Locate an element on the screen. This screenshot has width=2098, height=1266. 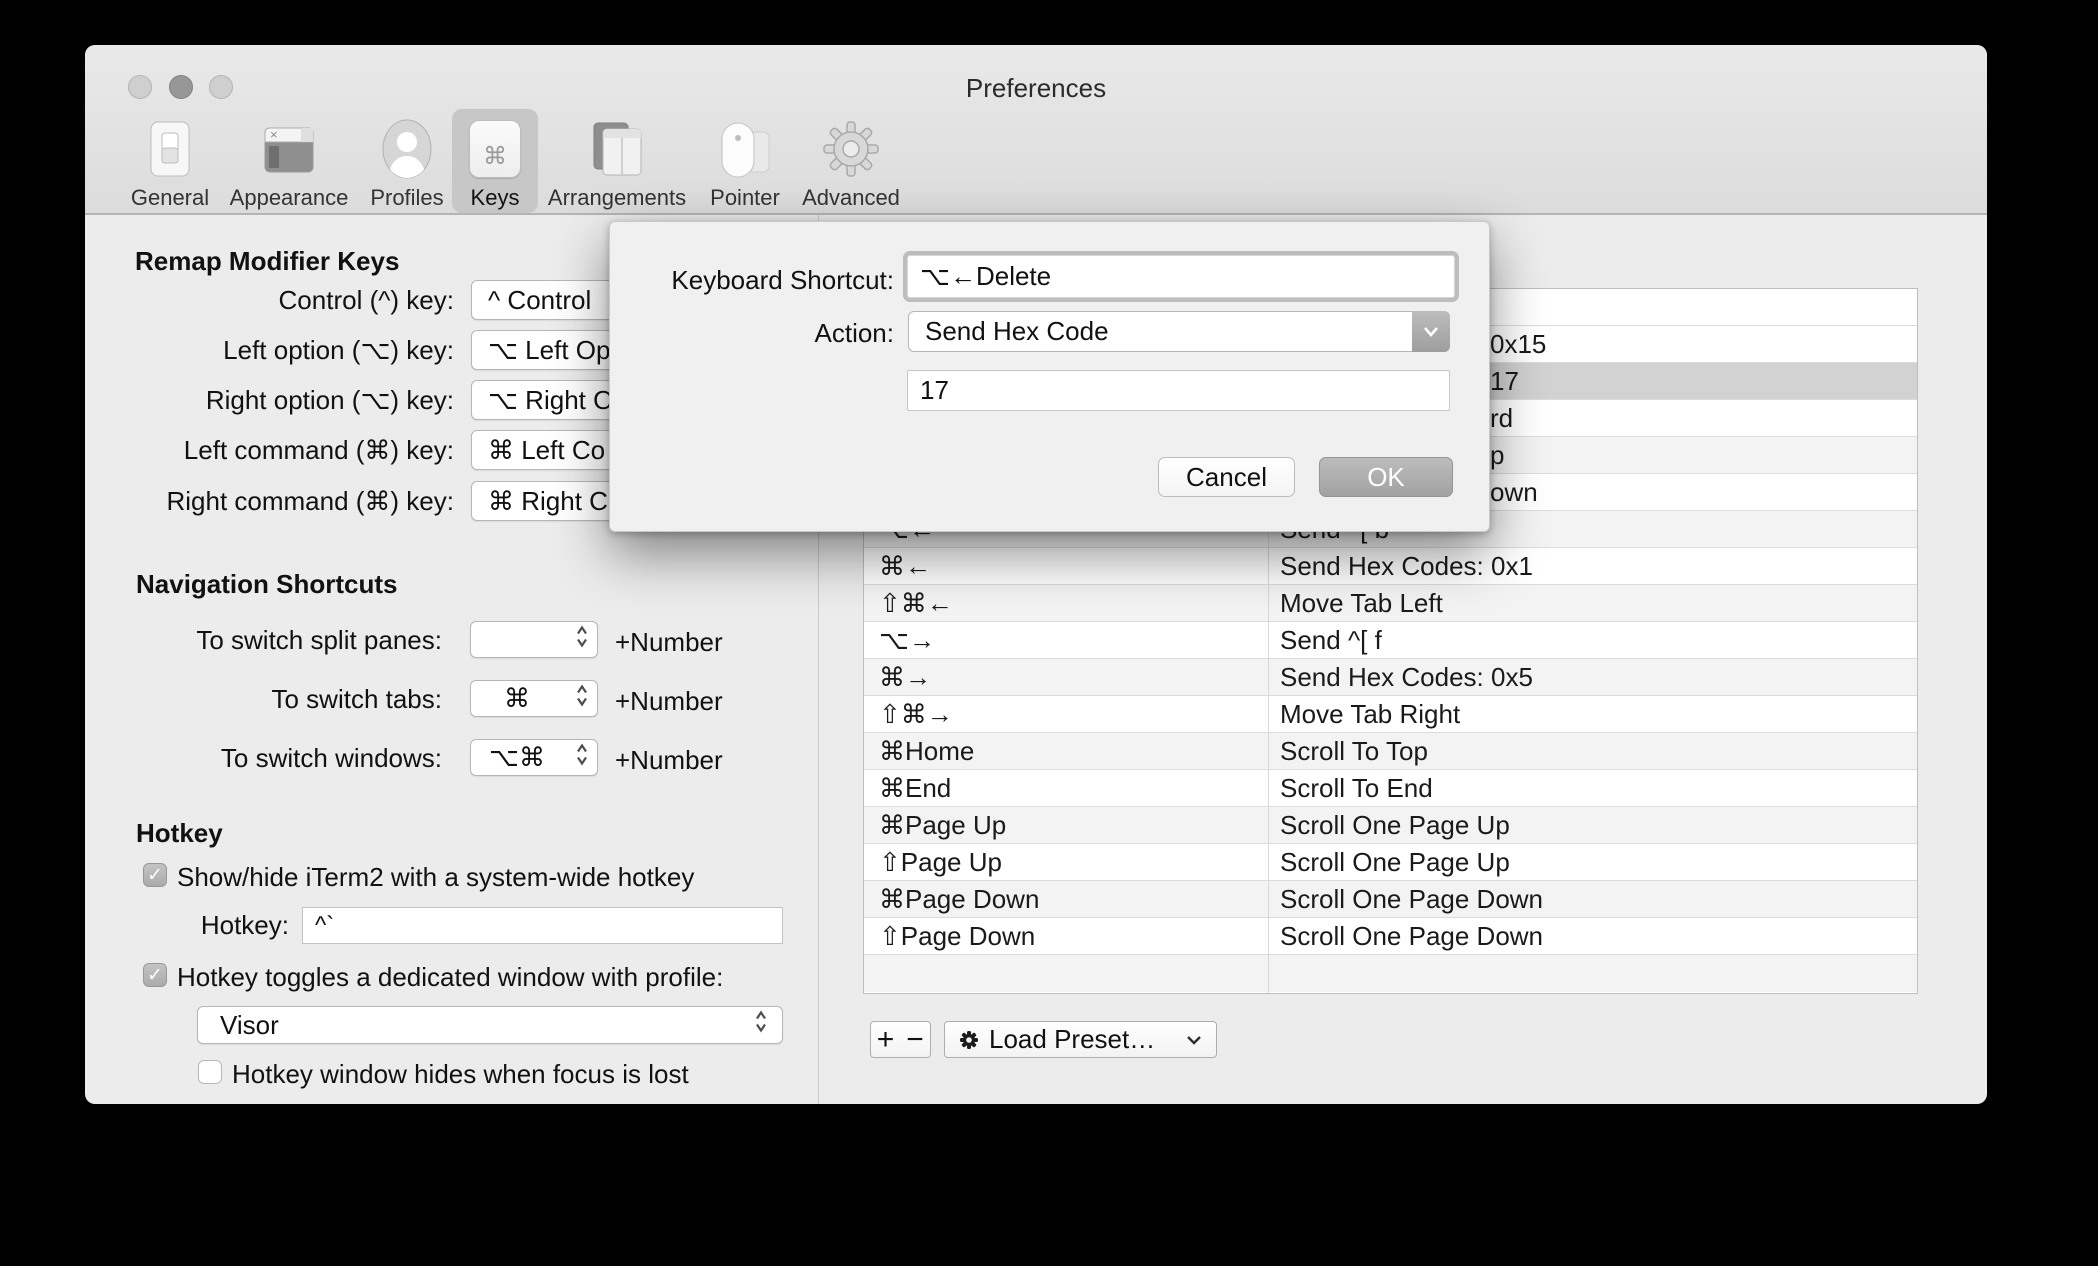
toolbar-item-profiles: Profiles is located at coordinates (407, 161).